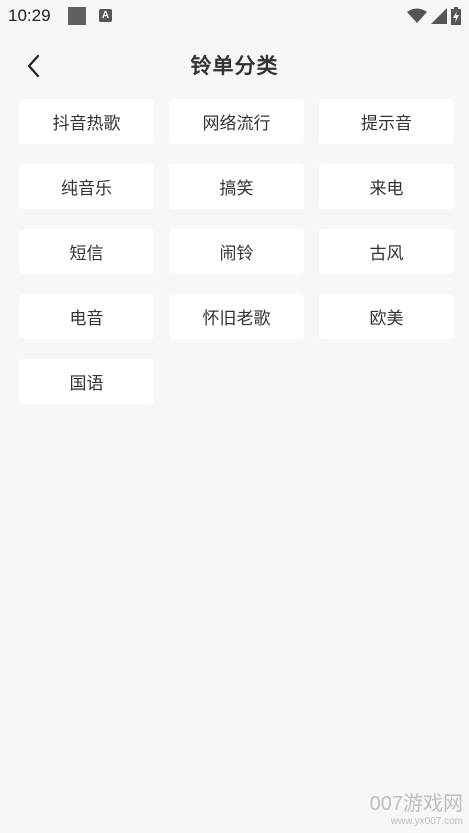 The height and width of the screenshot is (833, 469). Describe the element at coordinates (234, 16) in the screenshot. I see `status-bar: 10:29 A` at that location.